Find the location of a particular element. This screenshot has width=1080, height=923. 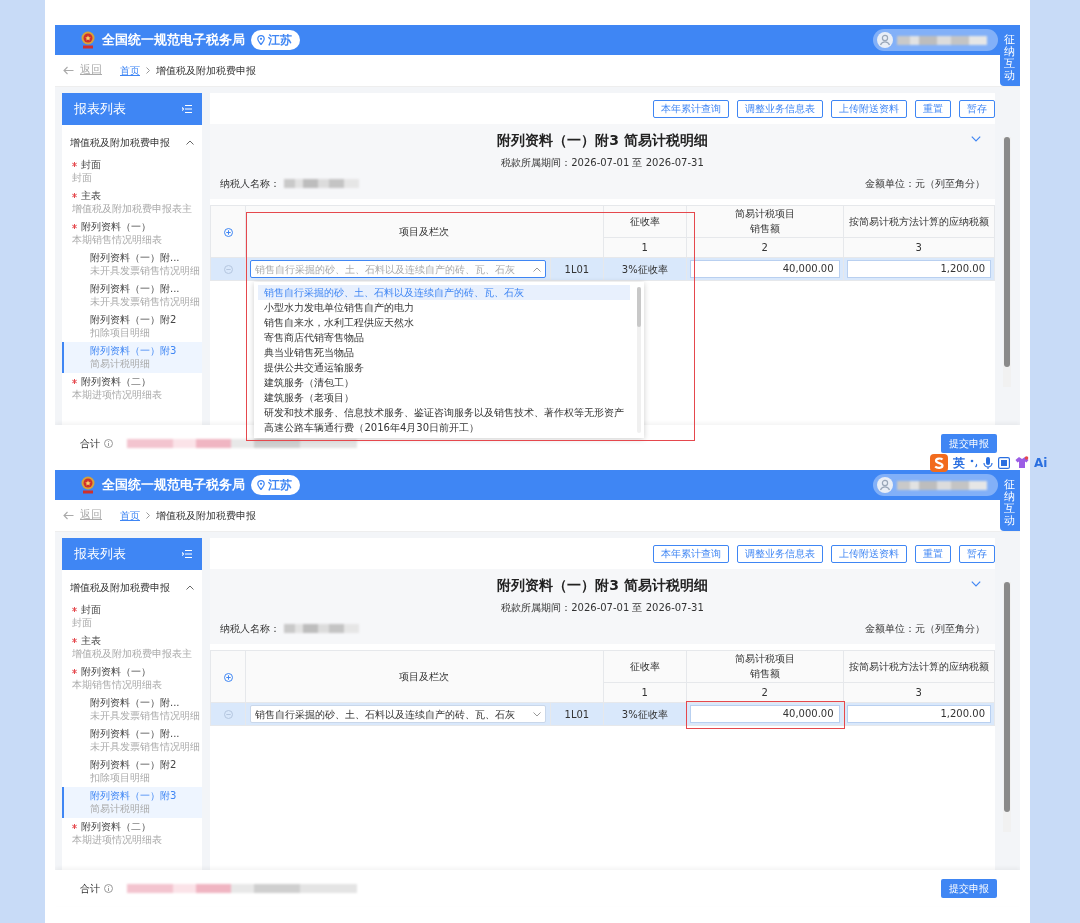

dropdown-option: 小型水力发电单位销售自产的电力 is located at coordinates (444, 307).